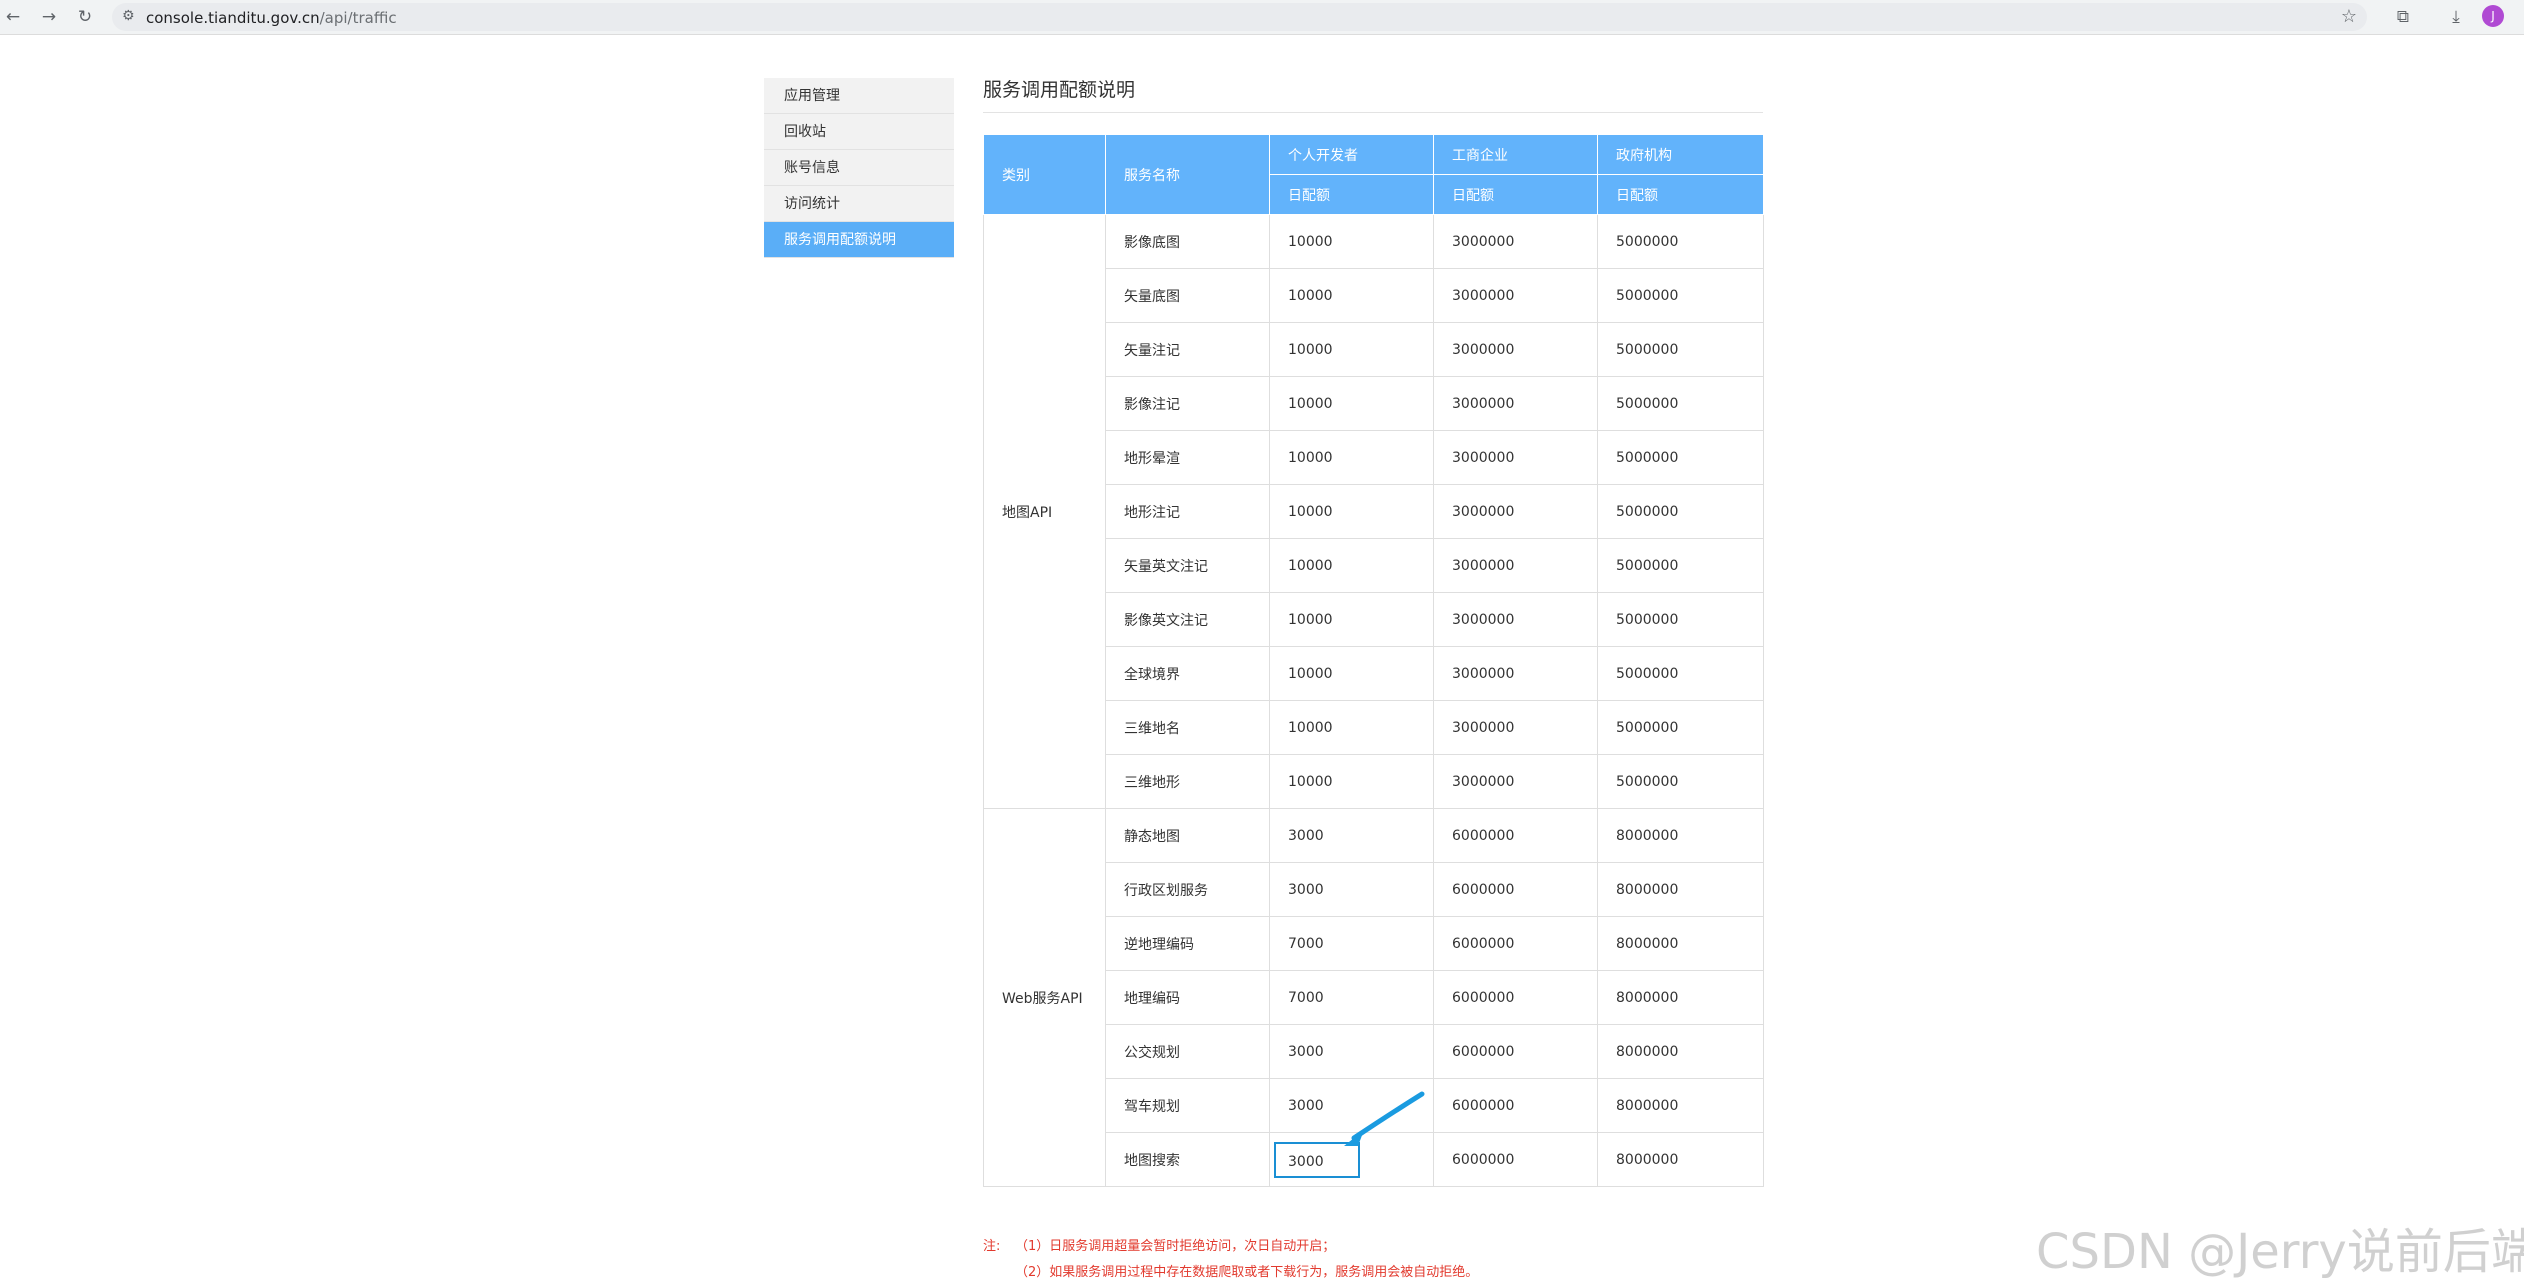 The width and height of the screenshot is (2524, 1286). Describe the element at coordinates (2403, 17) in the screenshot. I see `extensions-icon: ⧉` at that location.